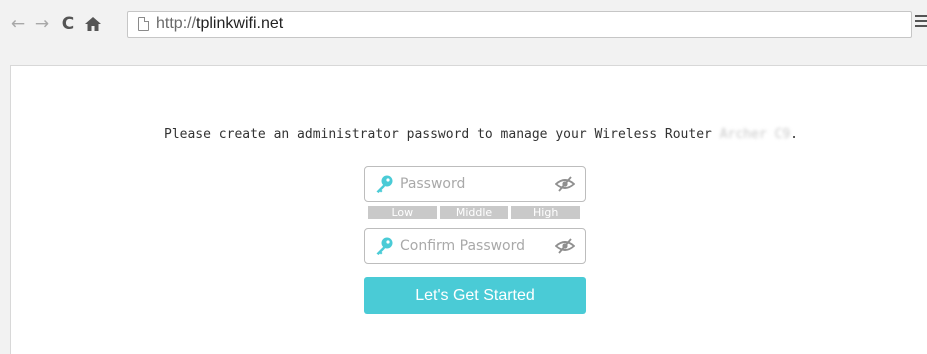 The image size is (927, 354). What do you see at coordinates (475, 295) in the screenshot?
I see `lets-get-started-button: Let's Get Started` at bounding box center [475, 295].